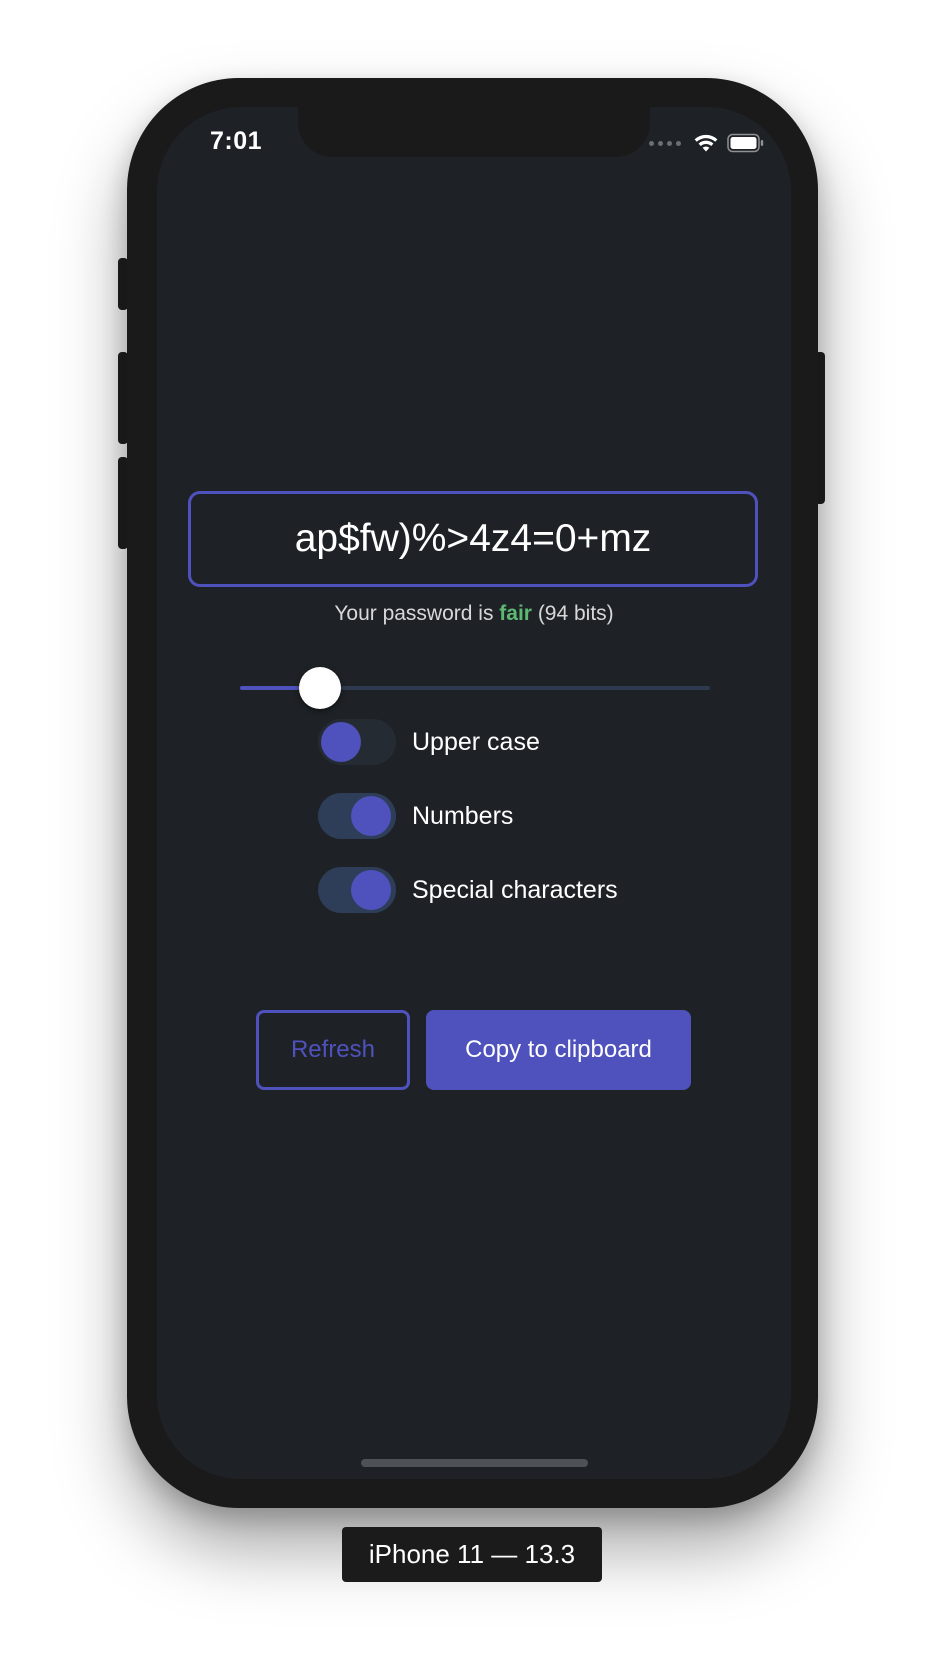 This screenshot has height=1658, width=948. I want to click on password-text: ap$fw)%>4z4=0+mz, so click(473, 538).